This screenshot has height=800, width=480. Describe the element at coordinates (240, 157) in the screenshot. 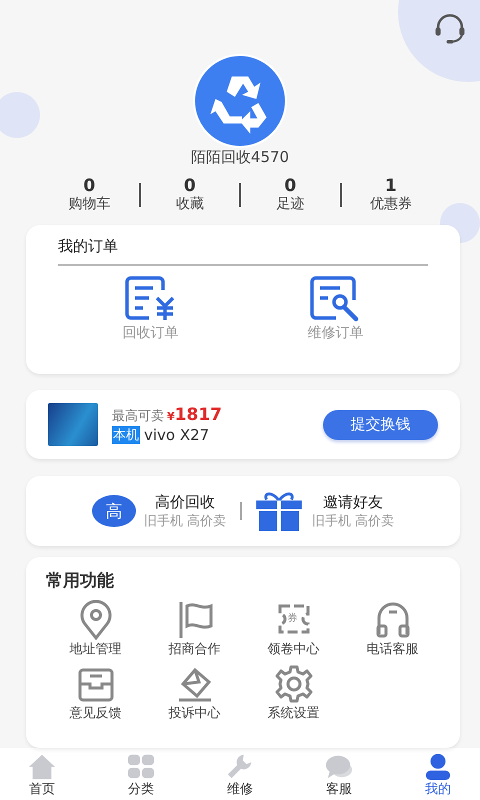

I see `username: 陌陌回收4570` at that location.